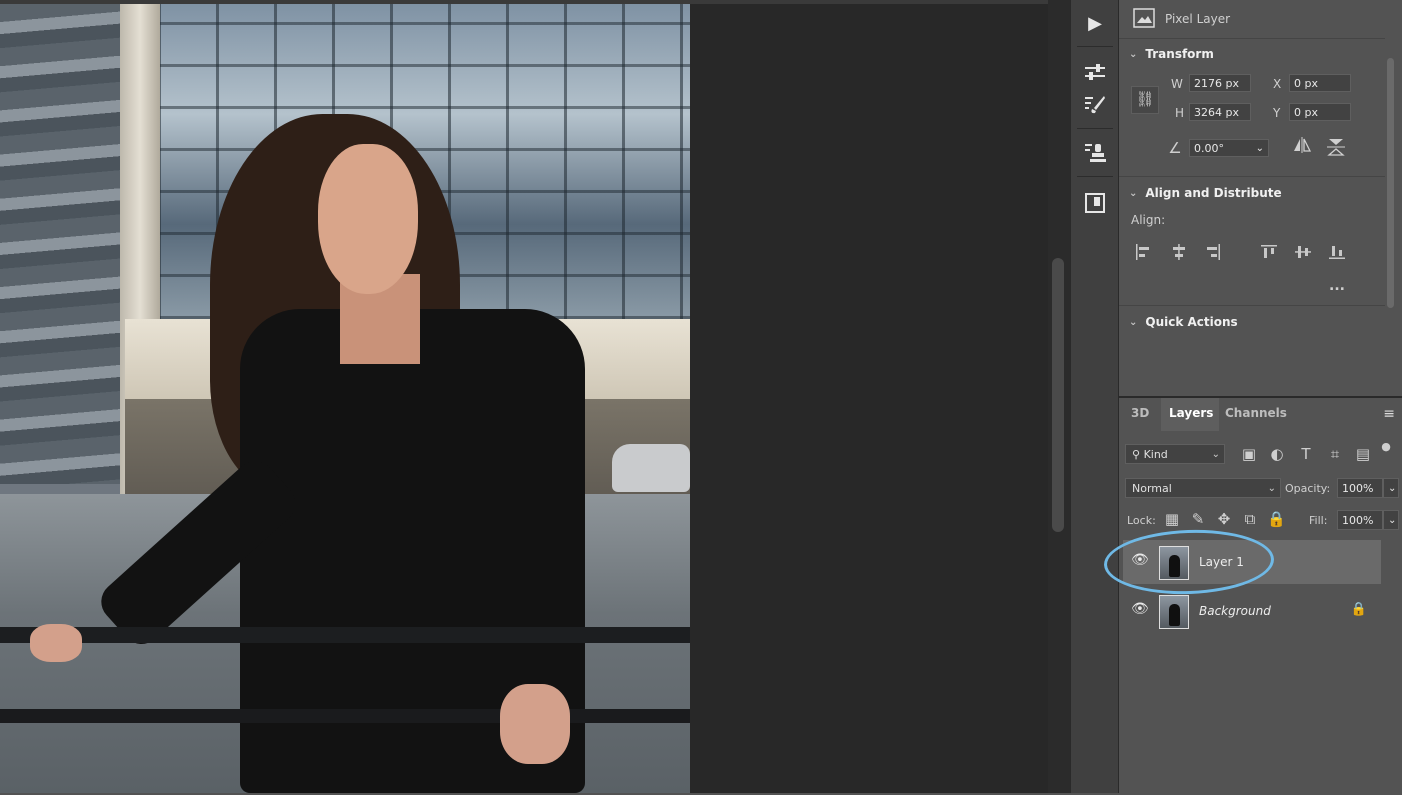 Image resolution: width=1402 pixels, height=795 pixels. Describe the element at coordinates (1250, 519) in the screenshot. I see `lock-artboard-icon: ⧉` at that location.